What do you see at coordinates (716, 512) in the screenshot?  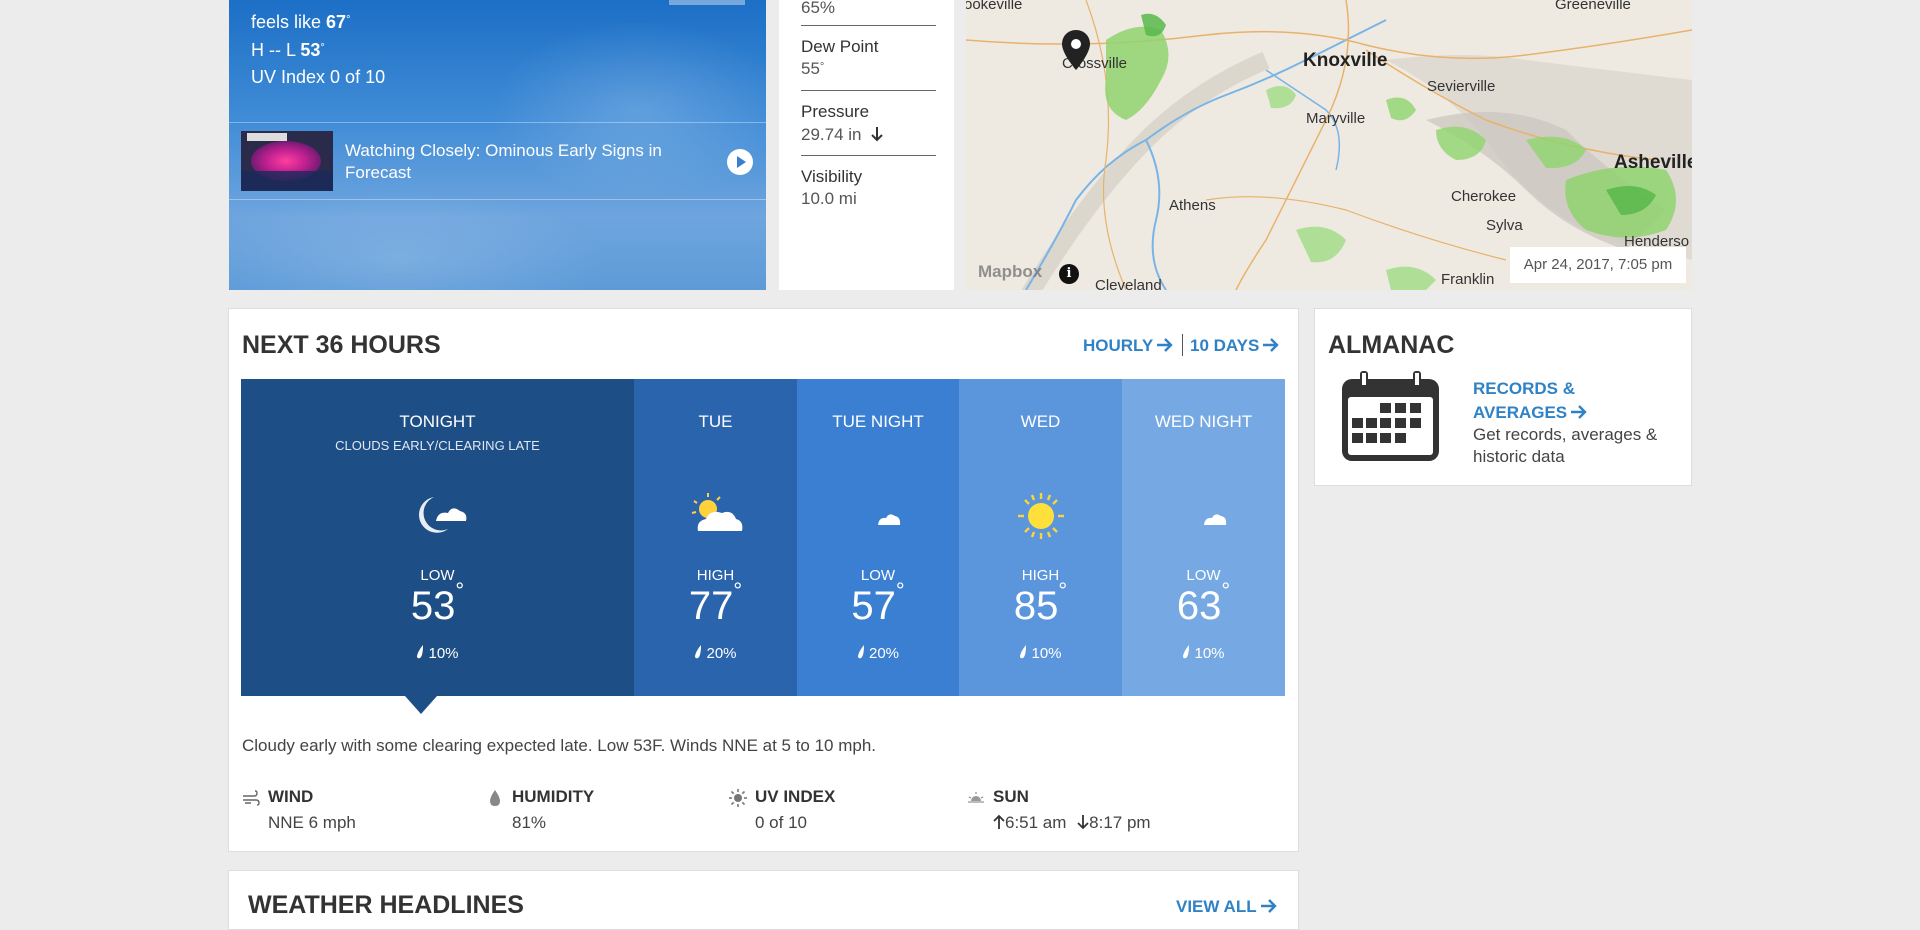 I see `partly-cloudy-icon` at bounding box center [716, 512].